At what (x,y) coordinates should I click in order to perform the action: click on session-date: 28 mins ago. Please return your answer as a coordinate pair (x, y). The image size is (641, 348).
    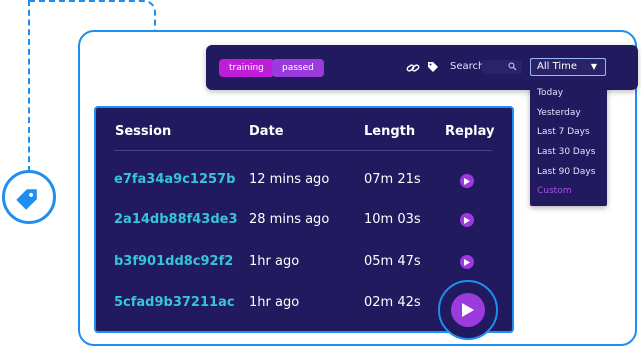
    Looking at the image, I should click on (289, 219).